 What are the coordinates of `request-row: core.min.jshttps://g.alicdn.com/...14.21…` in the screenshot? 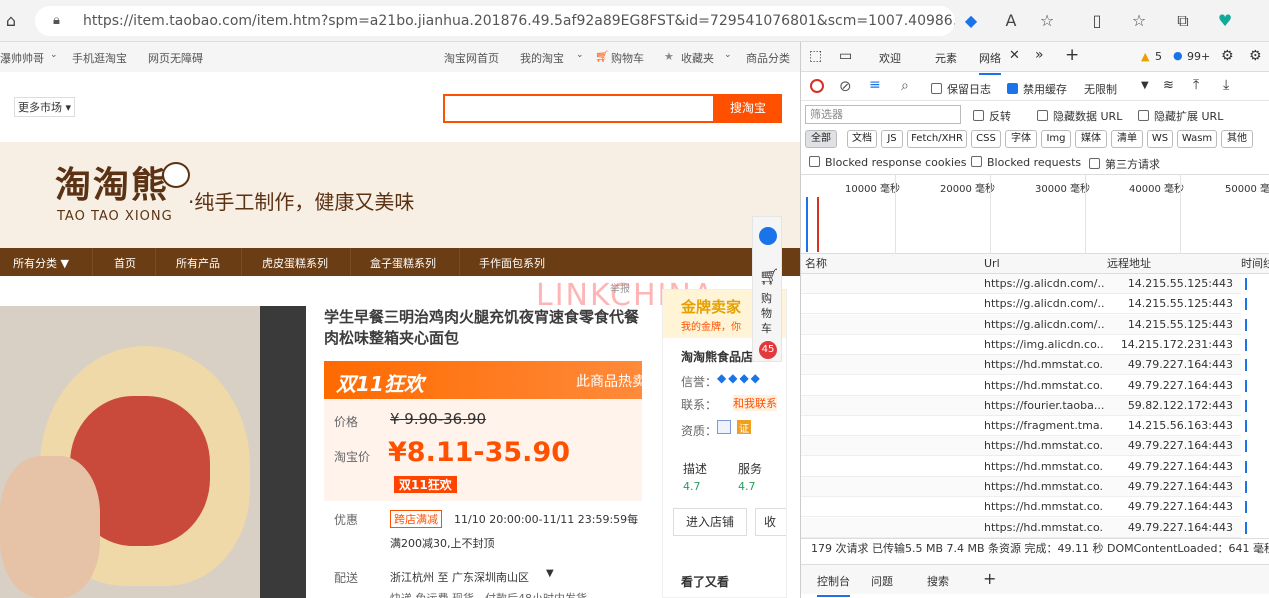 It's located at (1021, 324).